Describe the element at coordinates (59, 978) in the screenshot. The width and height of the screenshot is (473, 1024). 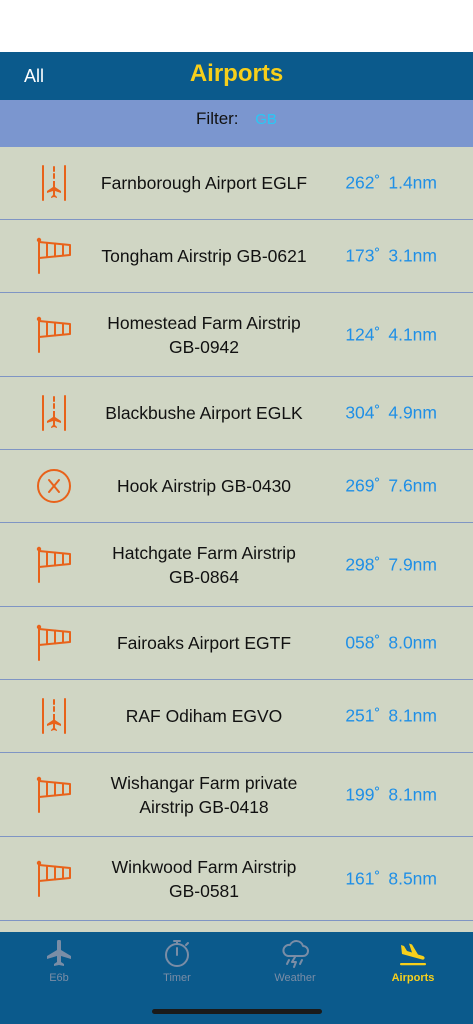
I see `tab-label: E6b` at that location.